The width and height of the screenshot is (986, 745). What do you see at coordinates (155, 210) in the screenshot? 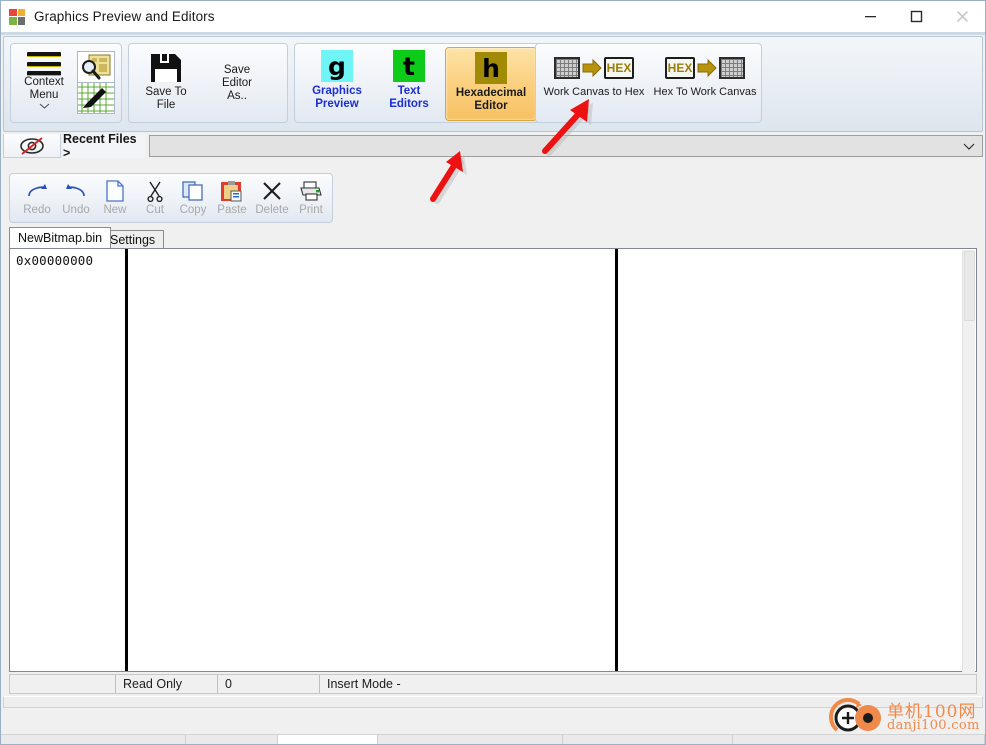
I see `cut-label: Cut` at bounding box center [155, 210].